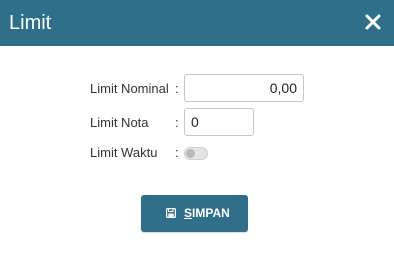  I want to click on toggle-knob, so click(190, 153).